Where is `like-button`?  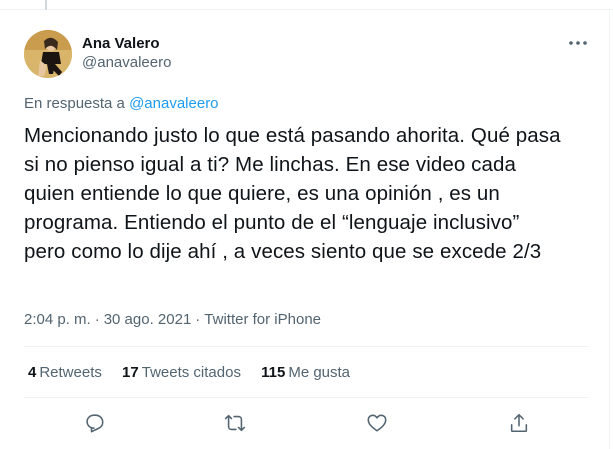
like-button is located at coordinates (377, 423).